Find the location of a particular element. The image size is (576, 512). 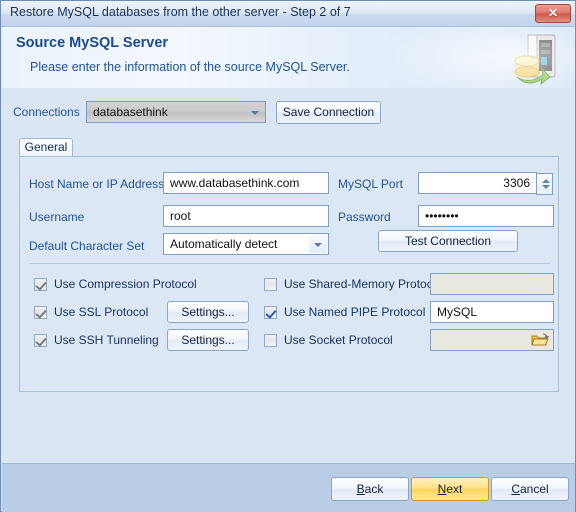

connections-label: Connections is located at coordinates (46, 112).